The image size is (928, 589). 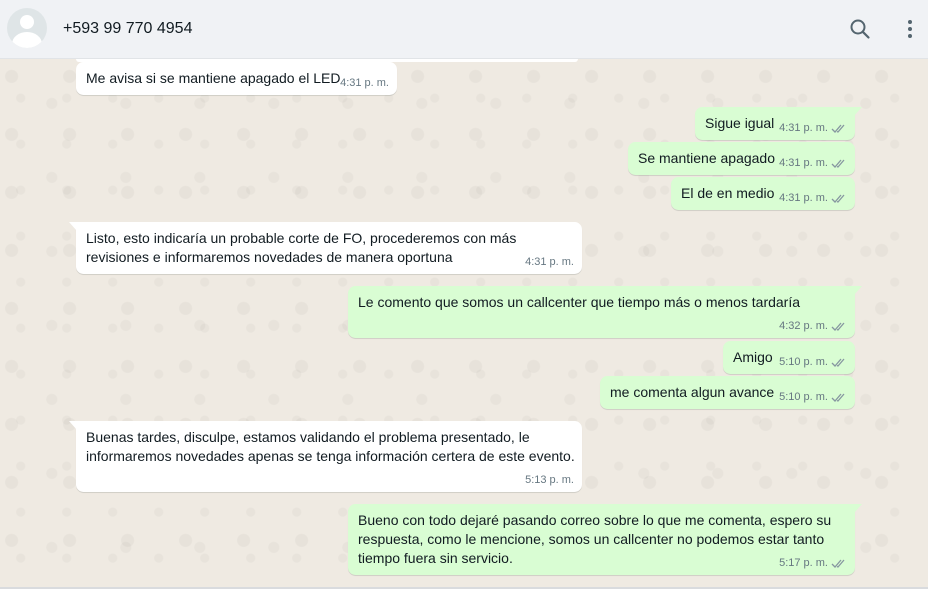 I want to click on message-time: 4:32 p. m., so click(x=803, y=326).